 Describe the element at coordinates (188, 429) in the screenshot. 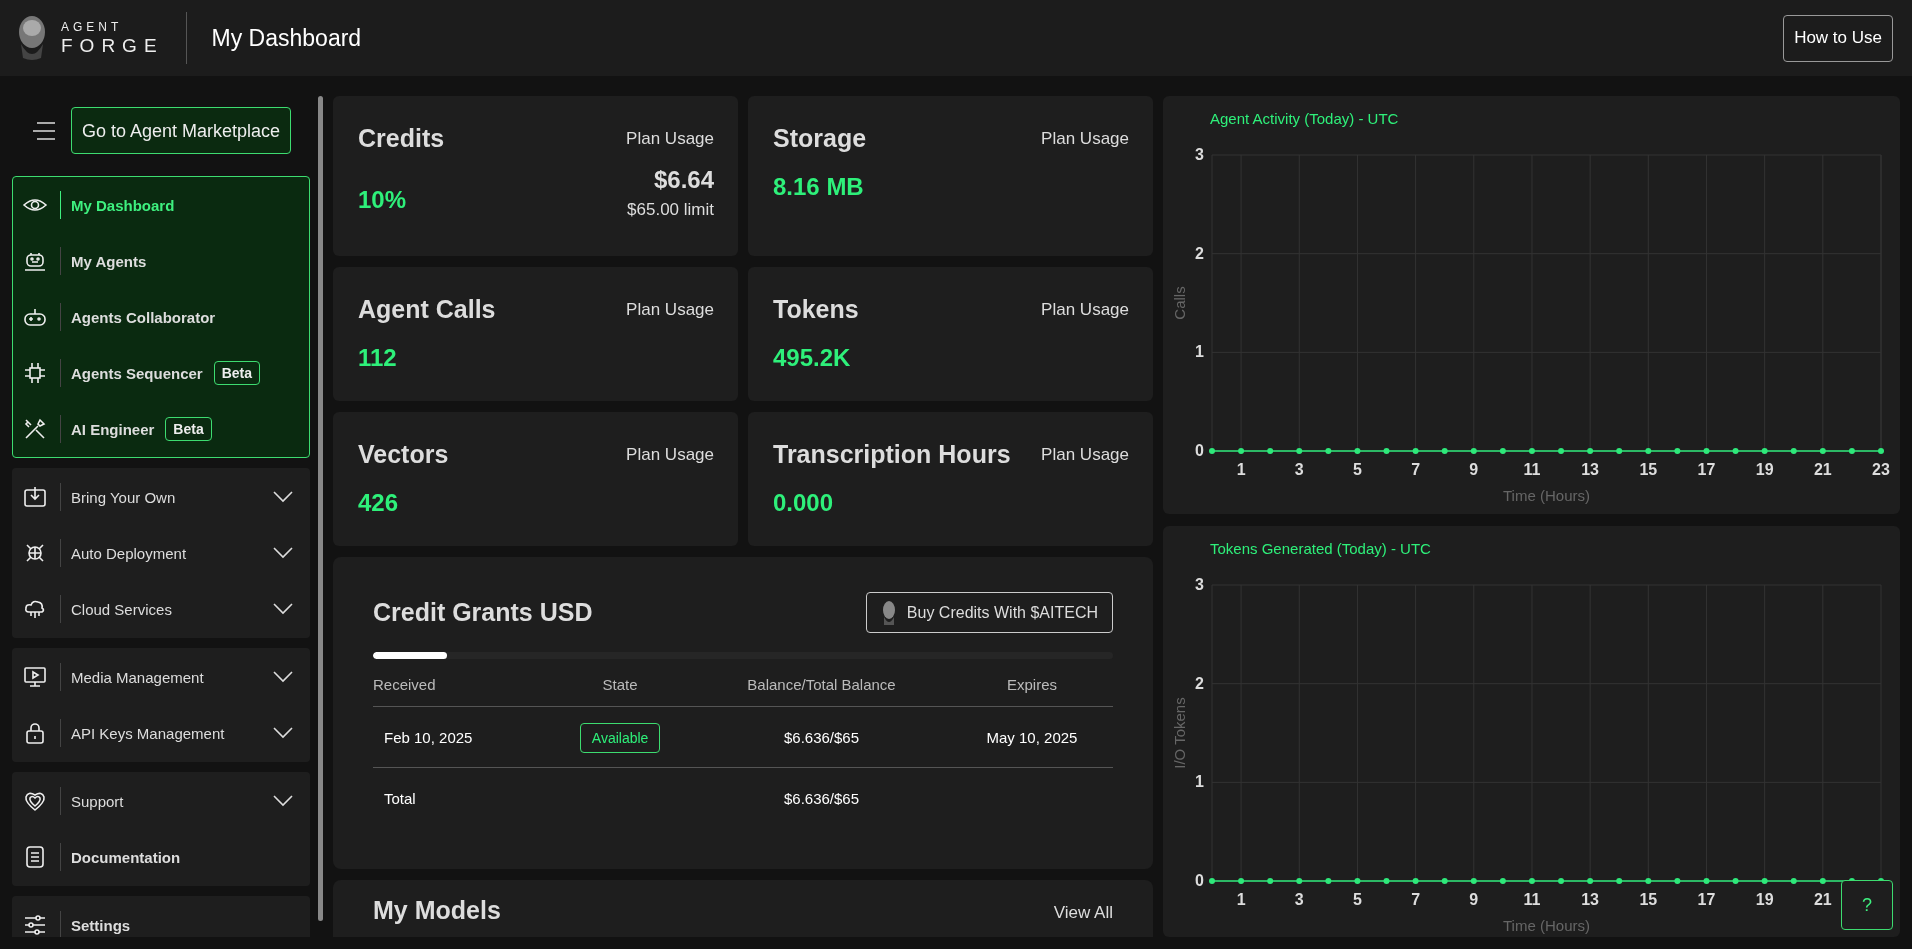

I see `beta-badge: Beta` at that location.